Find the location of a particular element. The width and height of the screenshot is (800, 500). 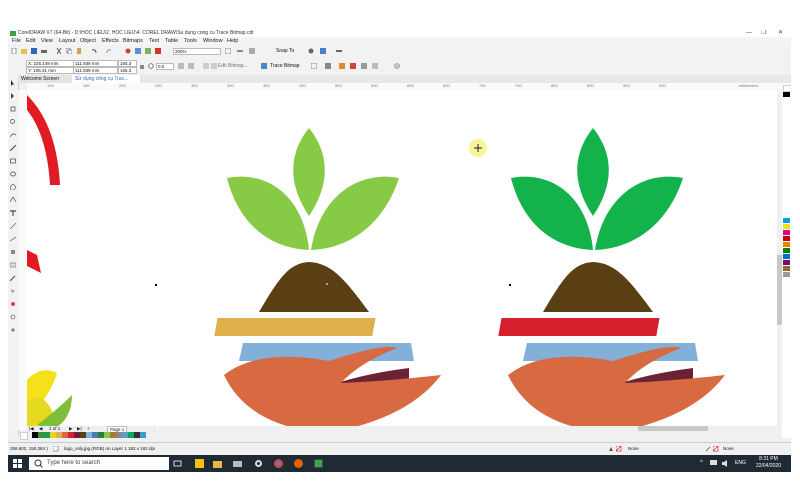

horizontal-scrollbar is located at coordinates (467, 428).